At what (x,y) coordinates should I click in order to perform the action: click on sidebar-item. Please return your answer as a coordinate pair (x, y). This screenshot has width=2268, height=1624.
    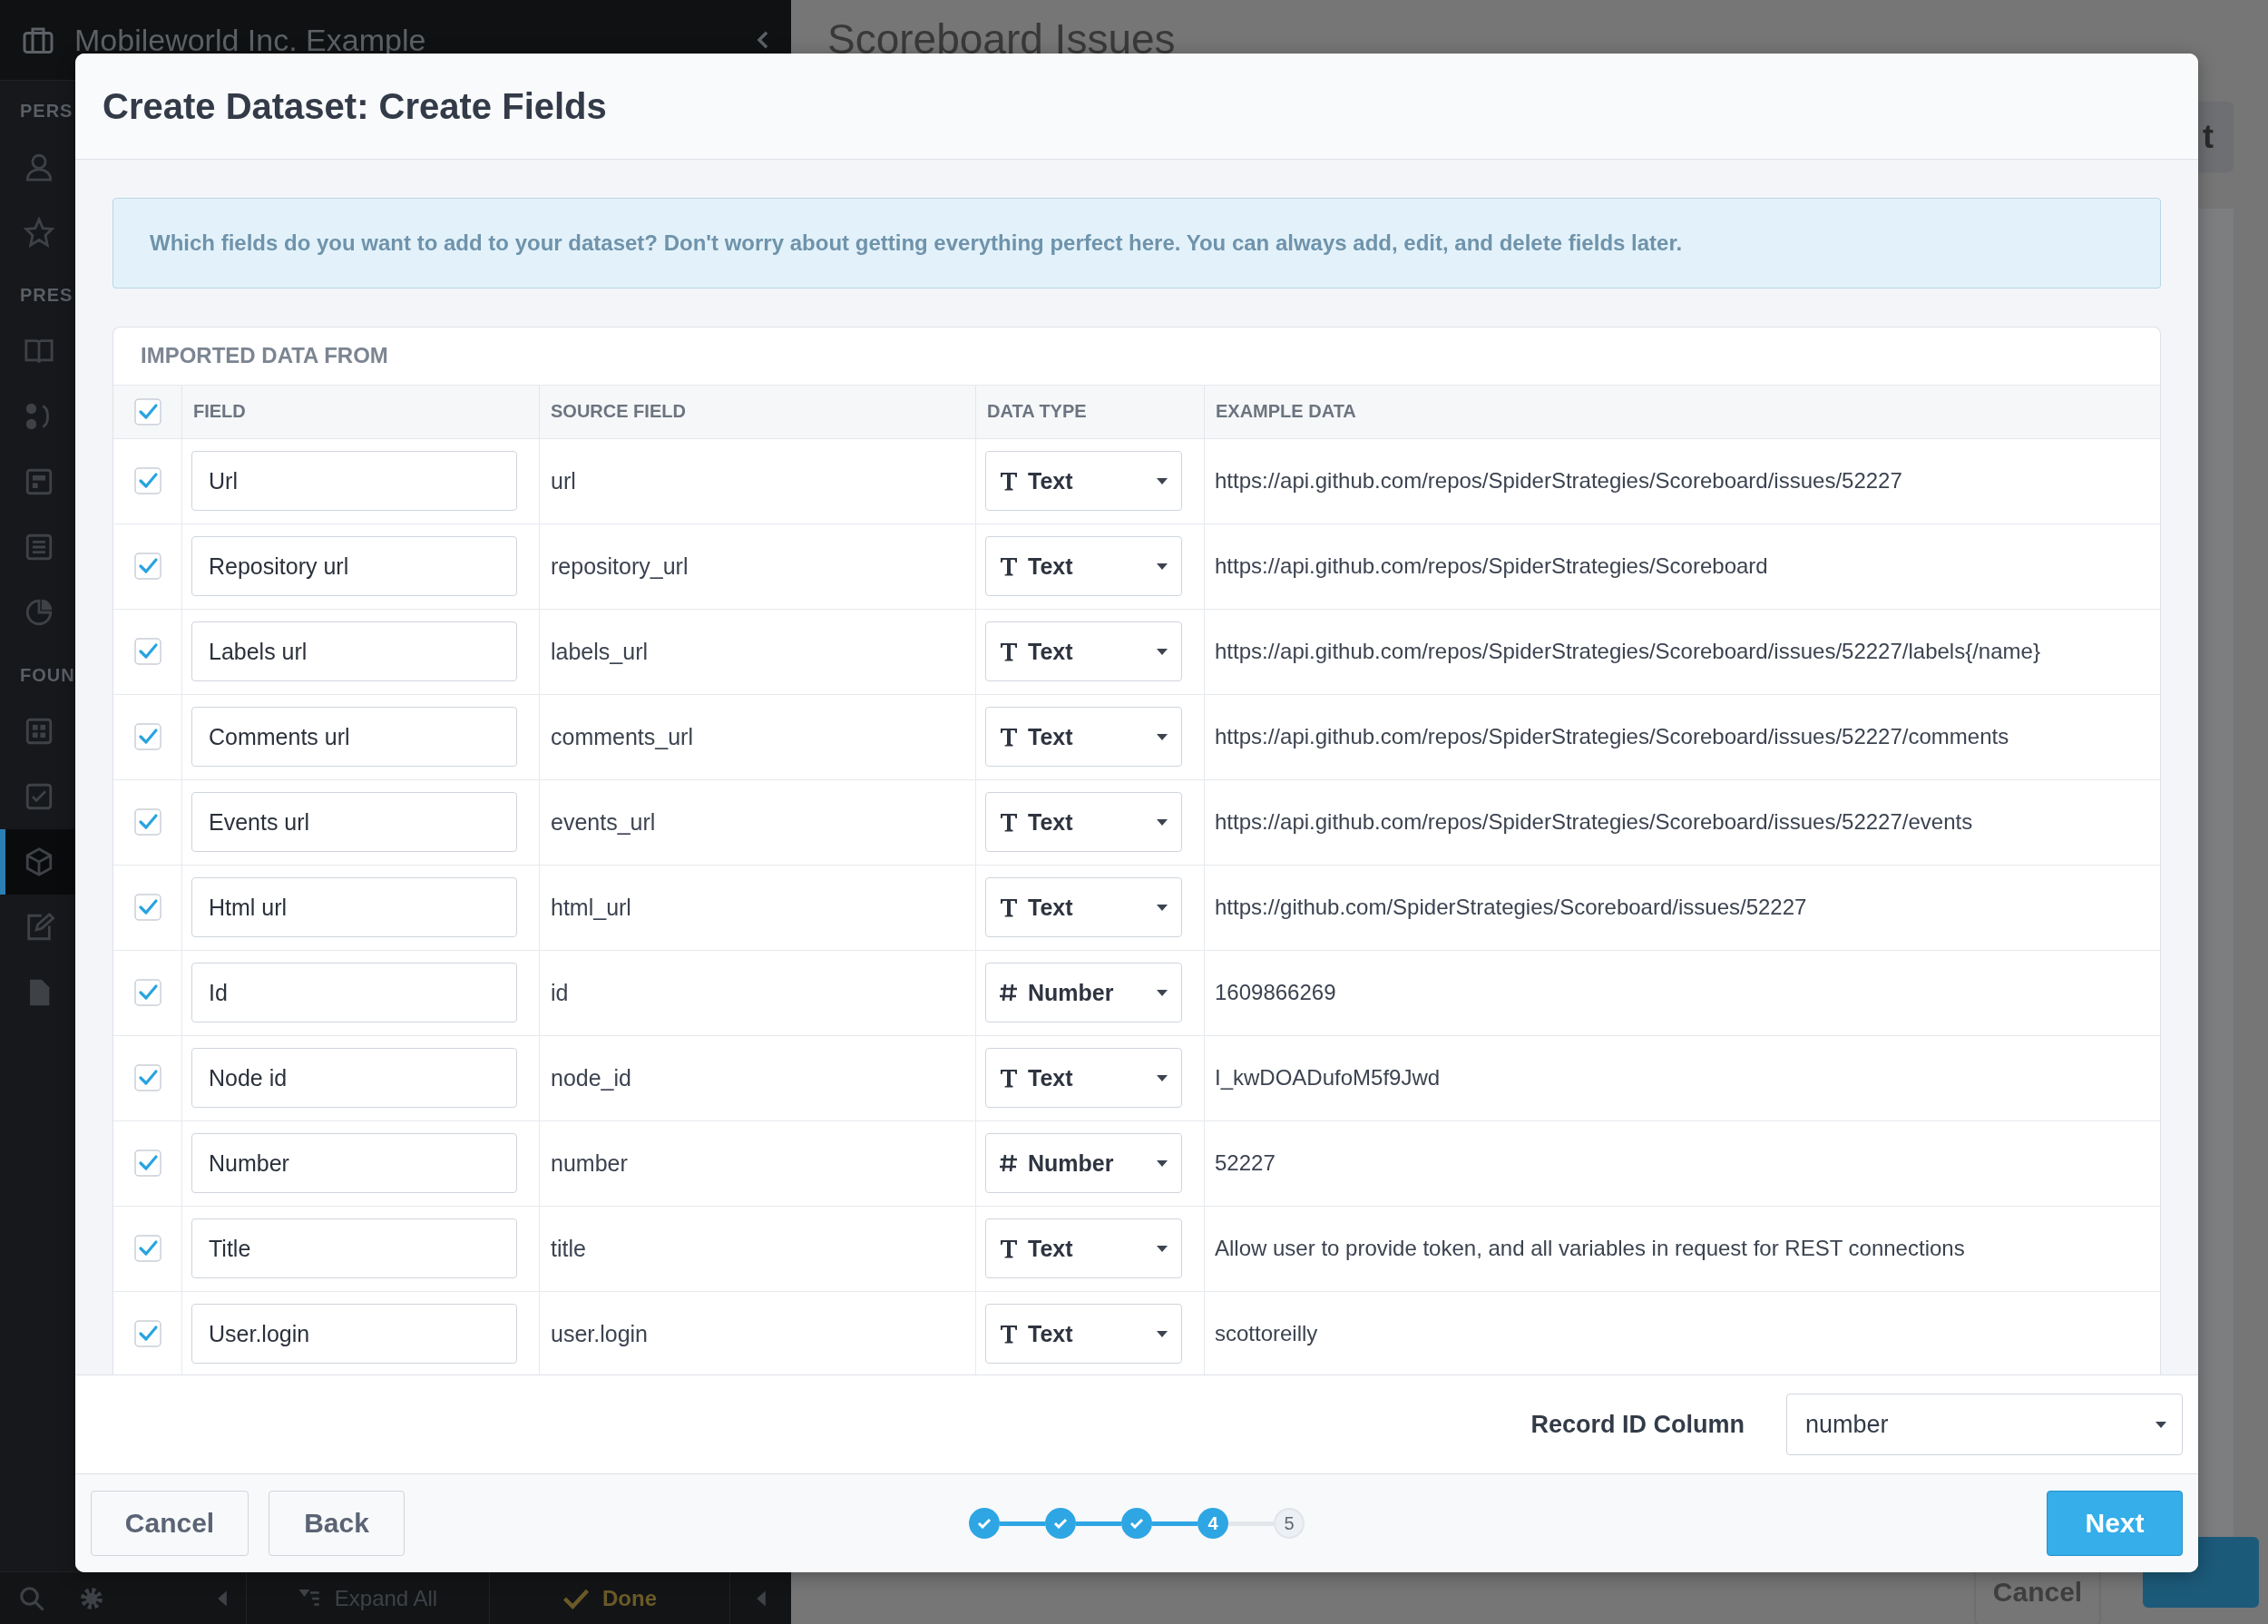
    Looking at the image, I should click on (38, 862).